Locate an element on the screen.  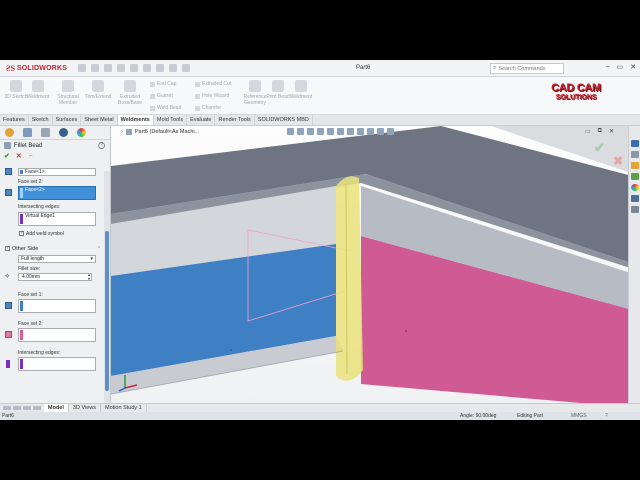
section-view-icon is located at coordinates (320, 131).